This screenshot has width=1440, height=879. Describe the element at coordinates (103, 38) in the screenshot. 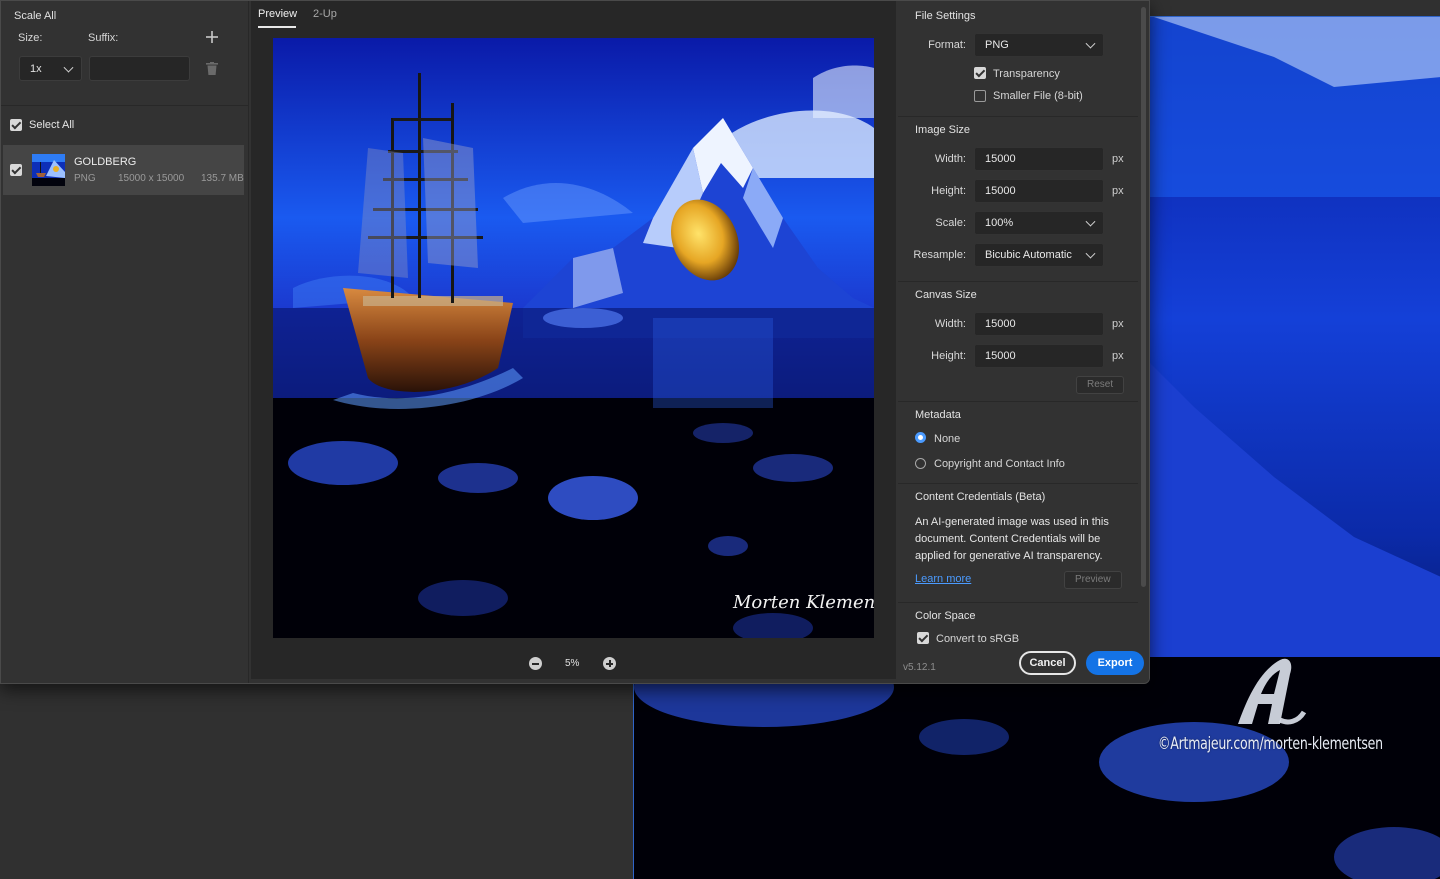

I see `suffix-label: Suffix:` at that location.